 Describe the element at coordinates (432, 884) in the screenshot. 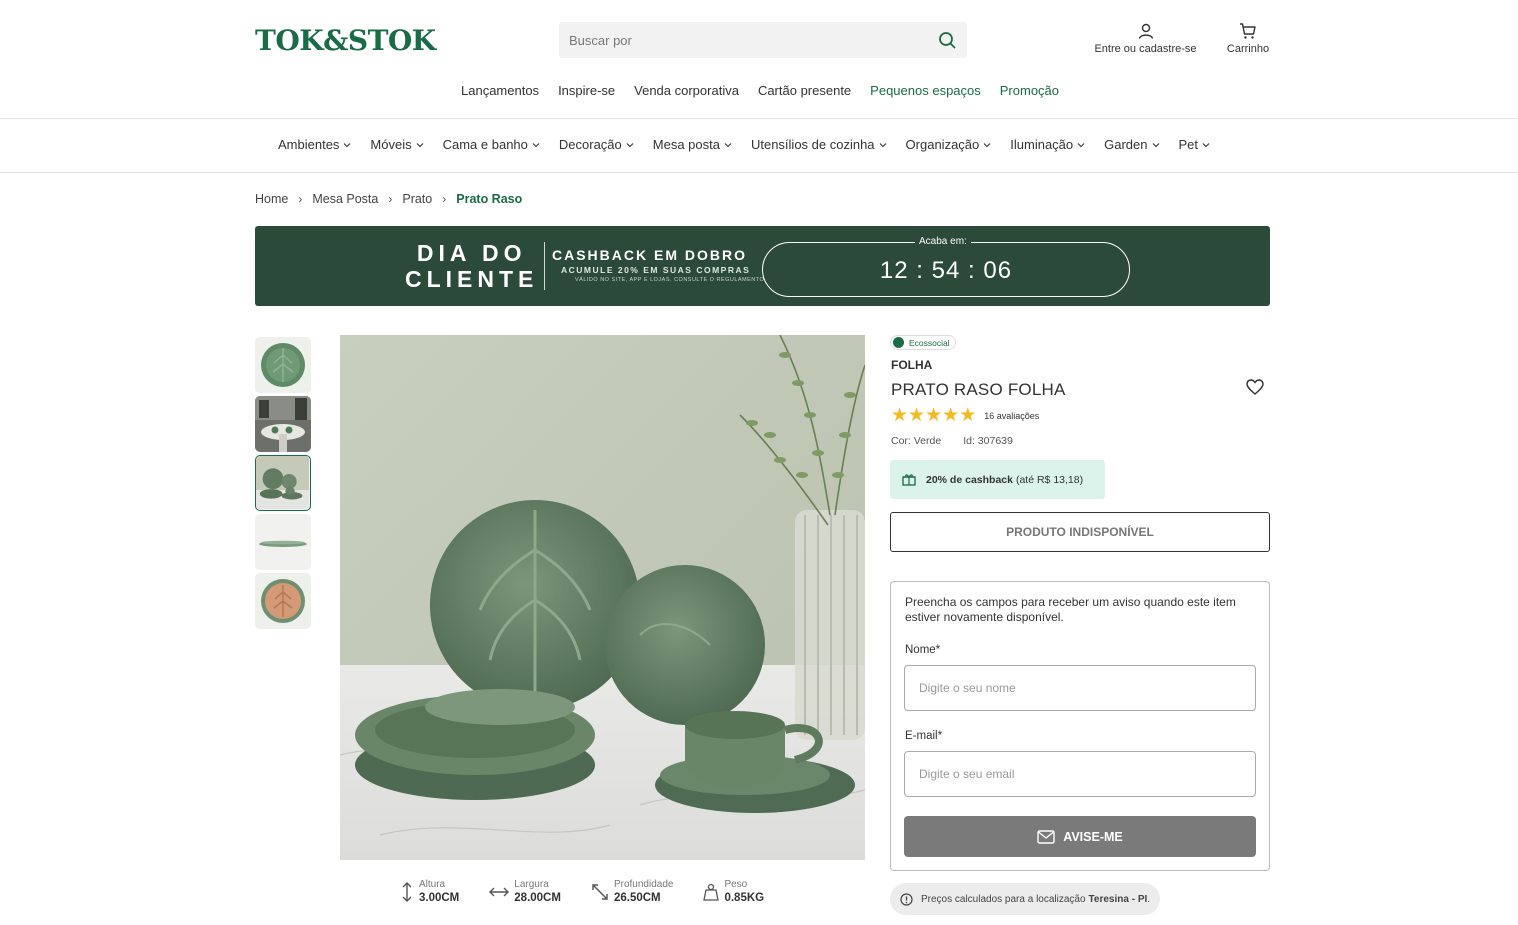

I see `dimension-label: Altura` at that location.